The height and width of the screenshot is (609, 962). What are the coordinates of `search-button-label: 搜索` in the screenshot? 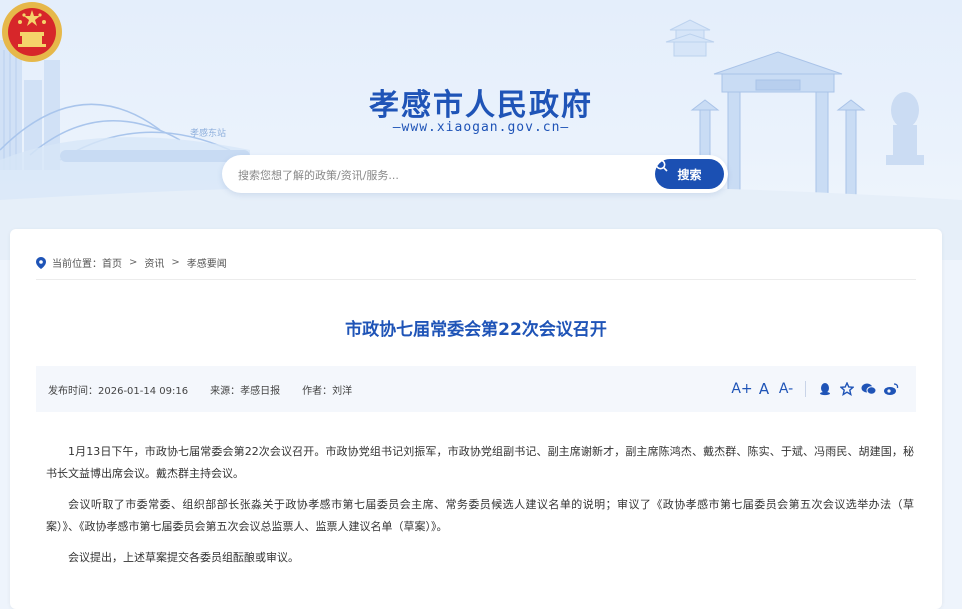 It's located at (689, 174).